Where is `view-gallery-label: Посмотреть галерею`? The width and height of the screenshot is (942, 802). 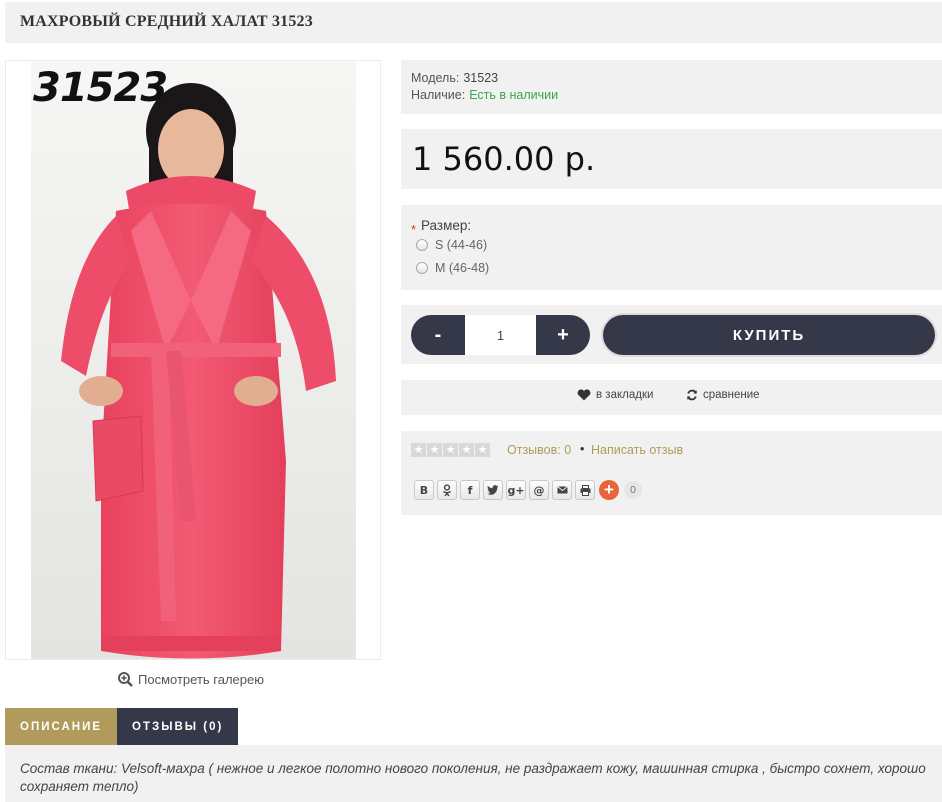
view-gallery-label: Посмотреть галерею is located at coordinates (201, 679).